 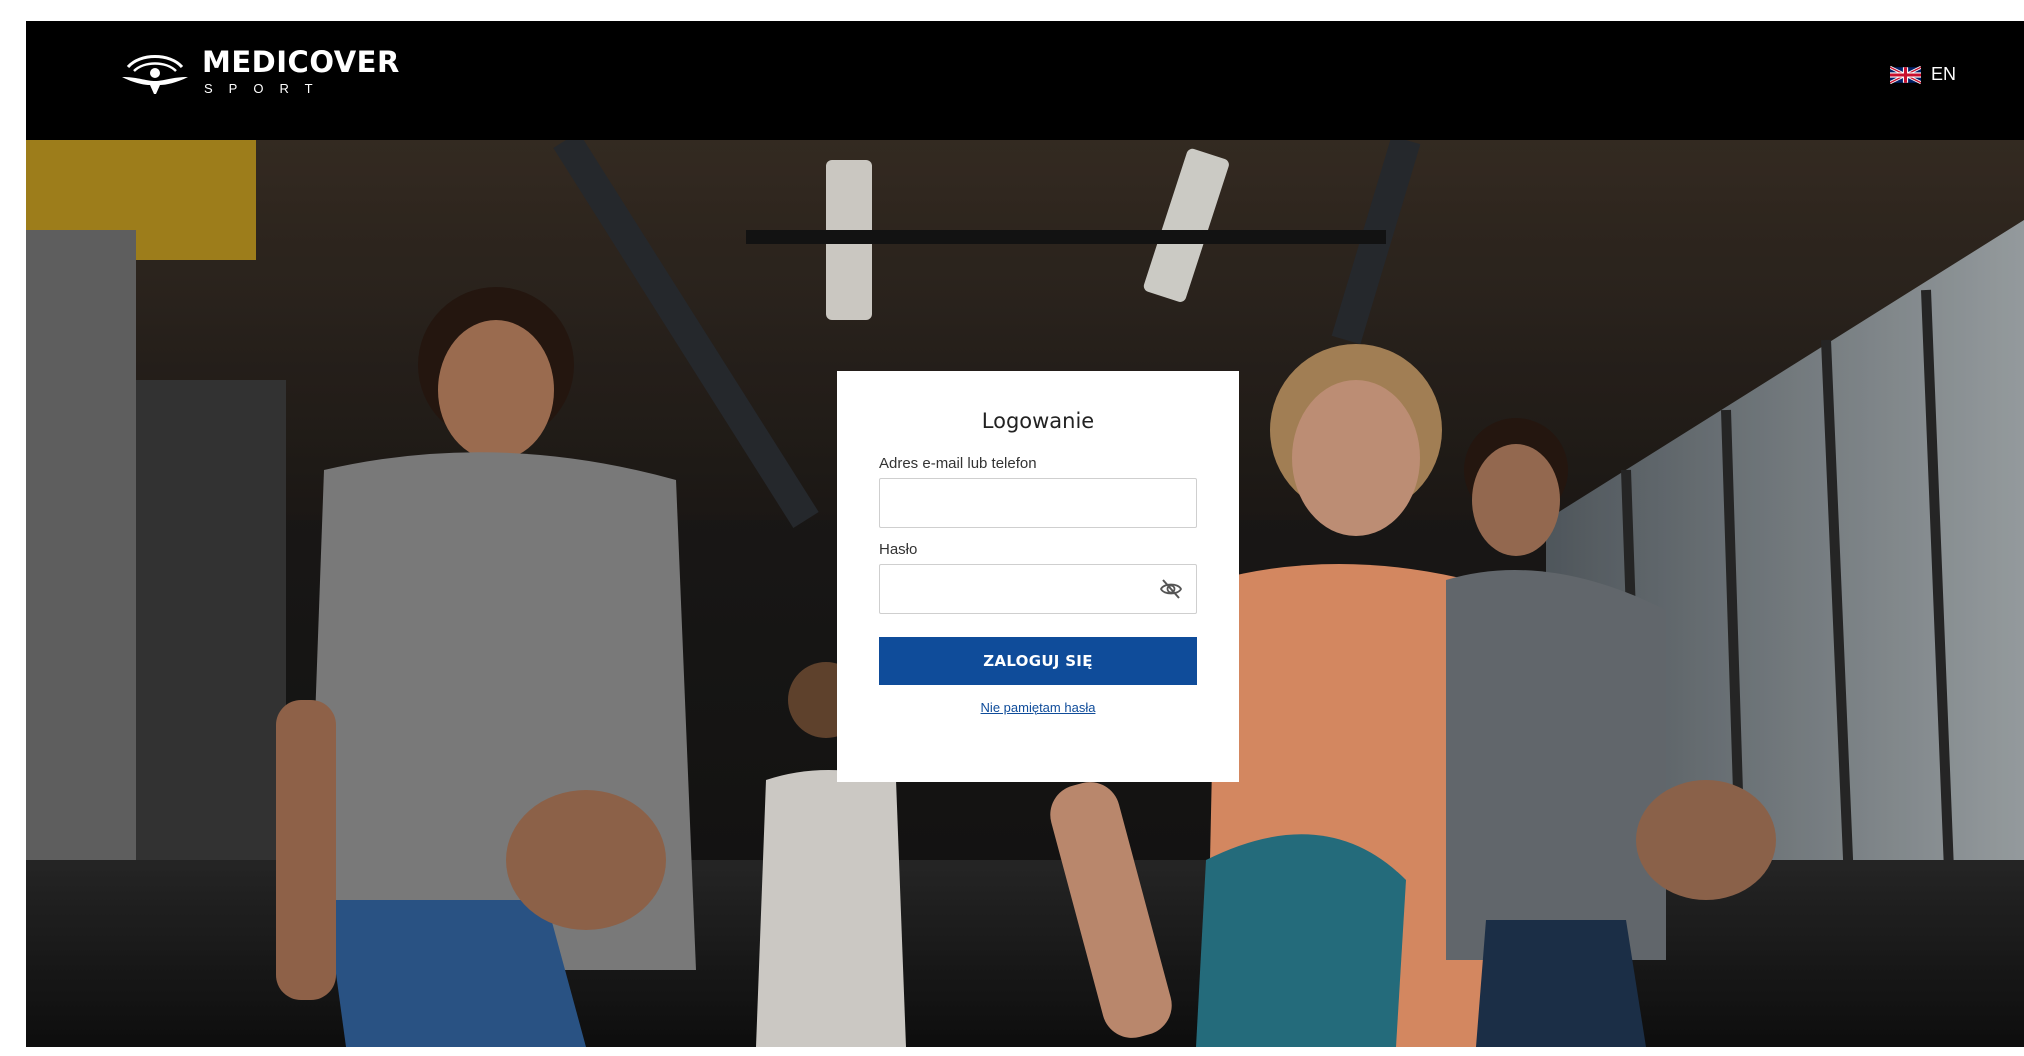 What do you see at coordinates (266, 88) in the screenshot?
I see `brand-subtitle: SPORT` at bounding box center [266, 88].